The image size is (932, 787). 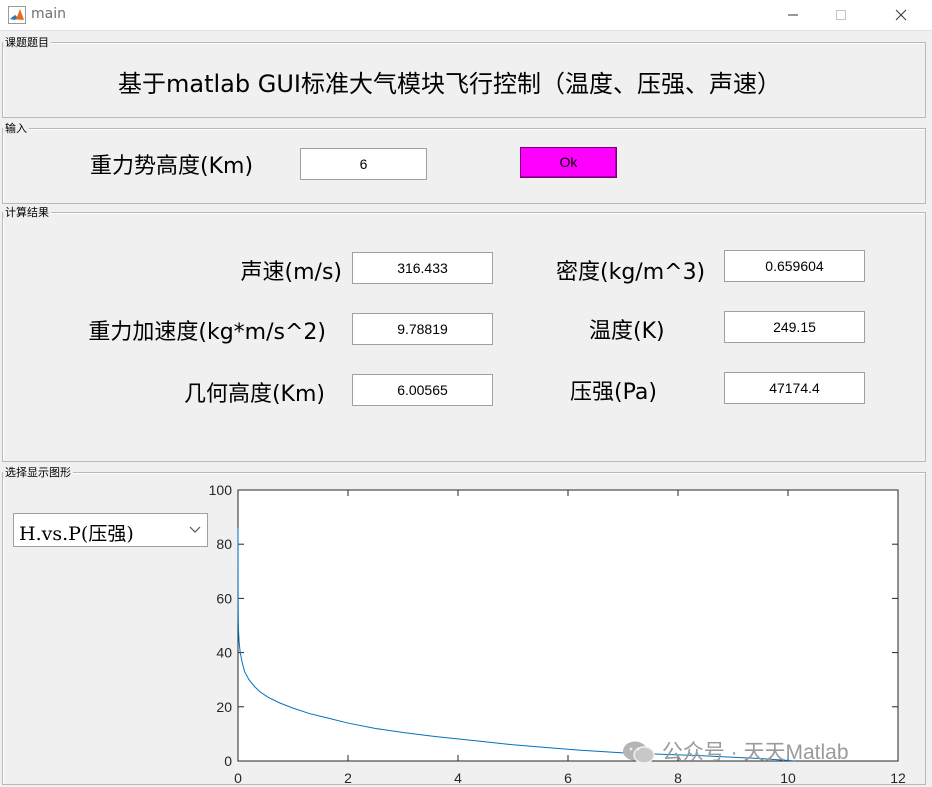 What do you see at coordinates (678, 778) in the screenshot?
I see `x-tick-label: 8` at bounding box center [678, 778].